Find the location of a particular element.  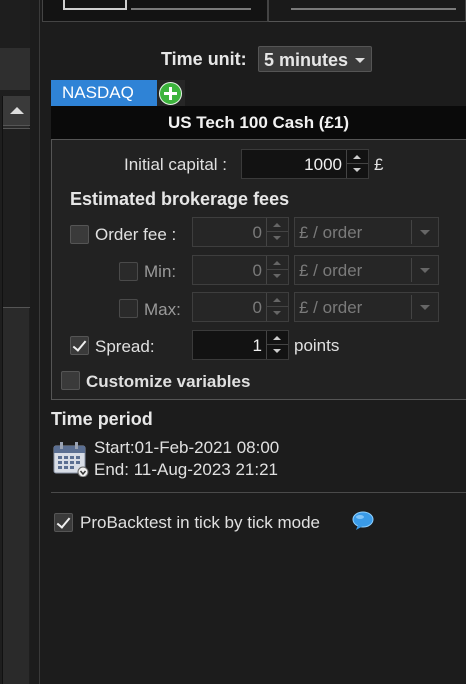

max-fee-unit: £ / order is located at coordinates (331, 307).